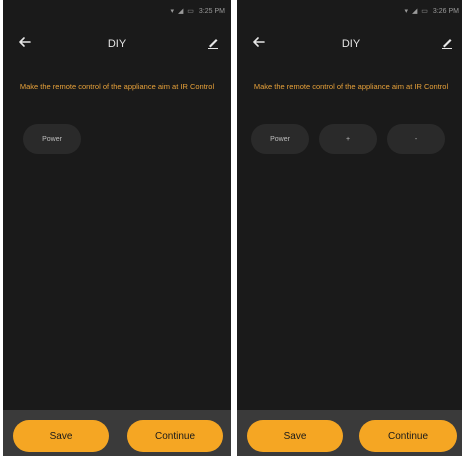  I want to click on status-bar: ▾ ◢ ▭ 3:26 PM, so click(349, 11).